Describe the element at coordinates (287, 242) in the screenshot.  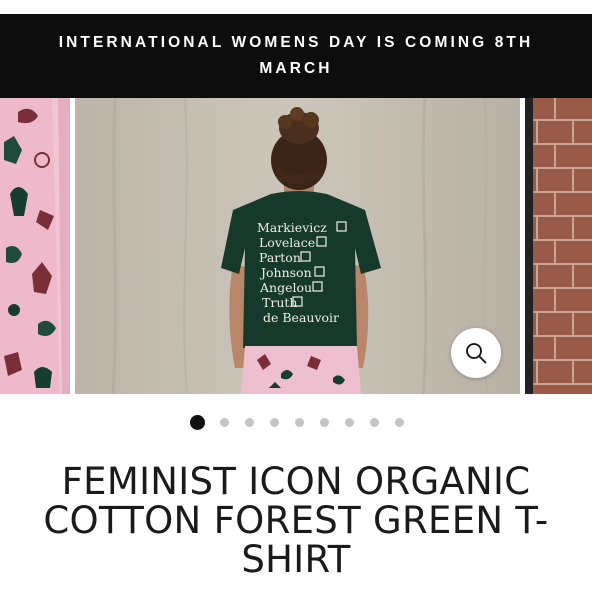
I see `shirt-name: Lovelace` at that location.